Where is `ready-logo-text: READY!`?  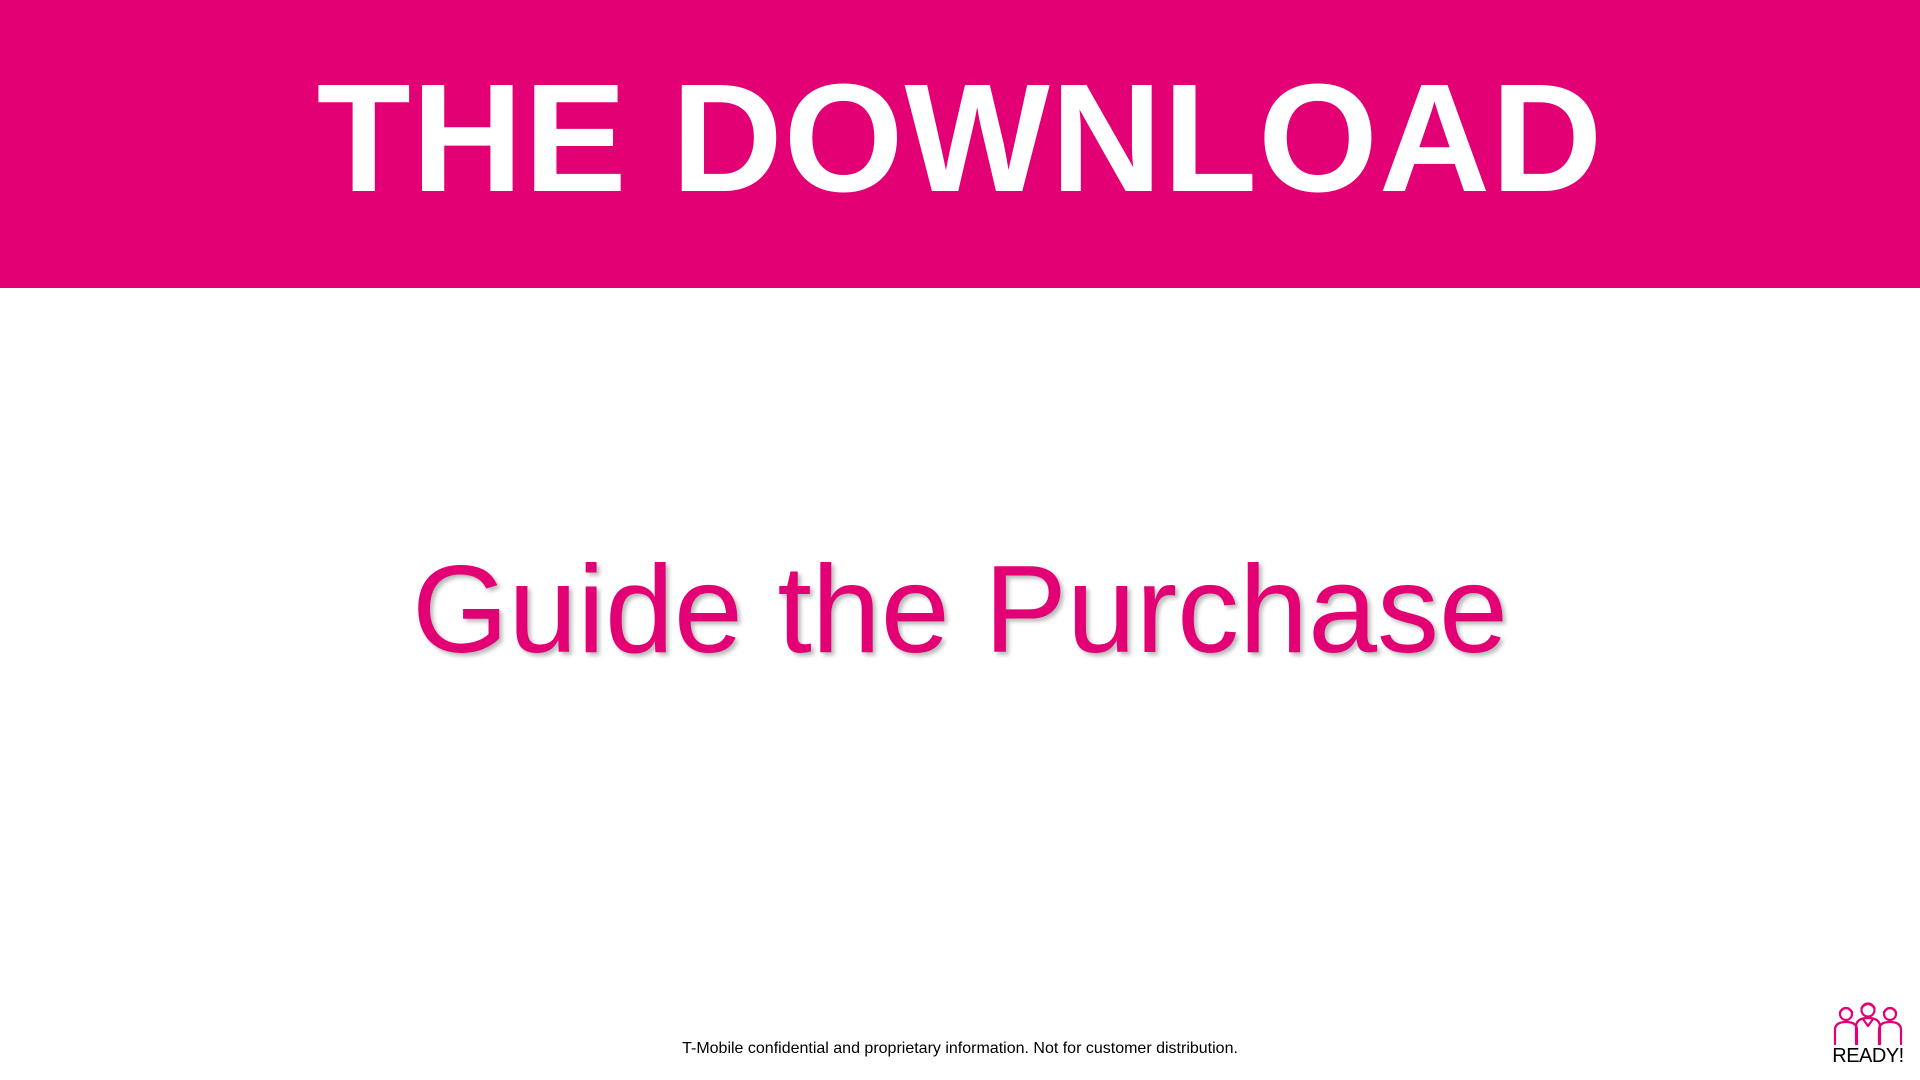 ready-logo-text: READY! is located at coordinates (1868, 1056).